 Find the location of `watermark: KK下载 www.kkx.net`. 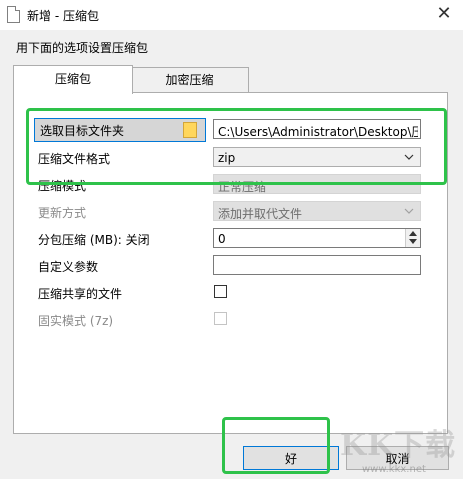

watermark: KK下载 www.kkx.net is located at coordinates (396, 445).